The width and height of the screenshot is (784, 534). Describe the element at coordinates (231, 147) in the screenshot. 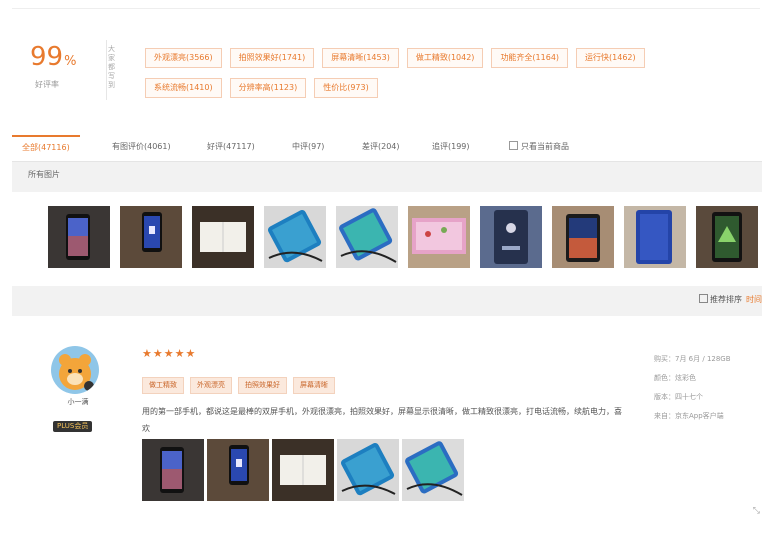

I see `tab-positive: 好评(47117)` at that location.